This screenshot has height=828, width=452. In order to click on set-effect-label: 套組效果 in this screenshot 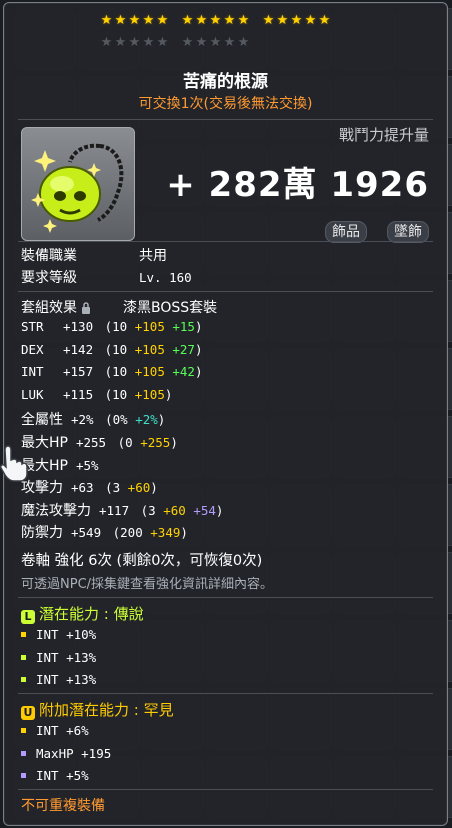, I will do `click(49, 308)`.